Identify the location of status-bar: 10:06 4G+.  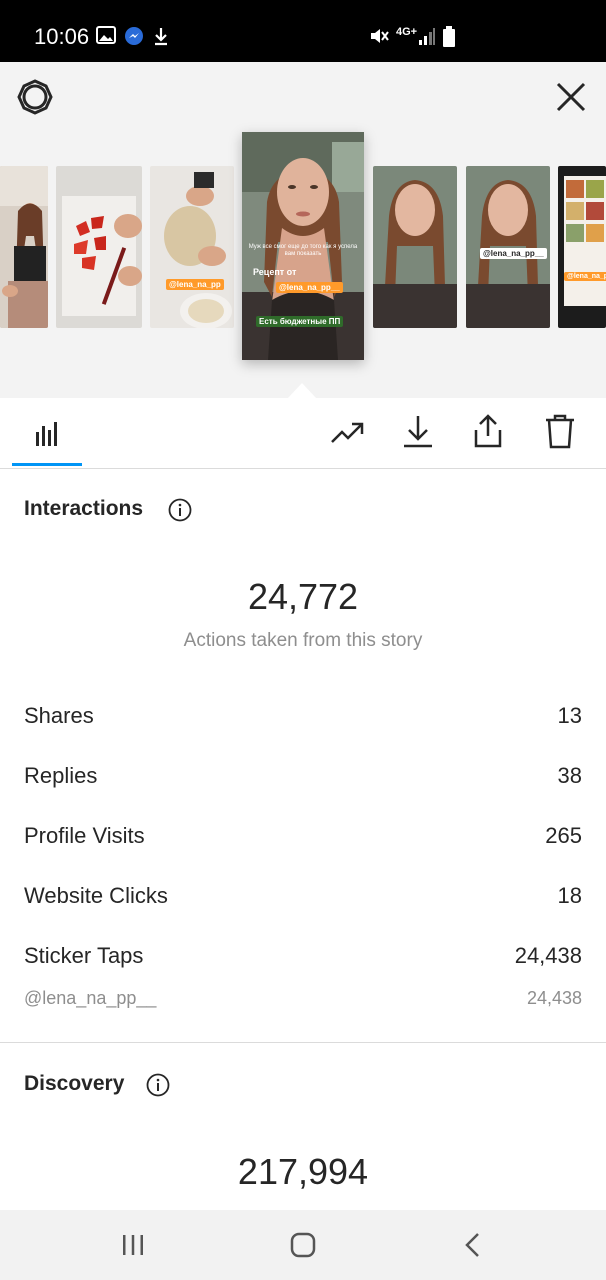
(303, 31).